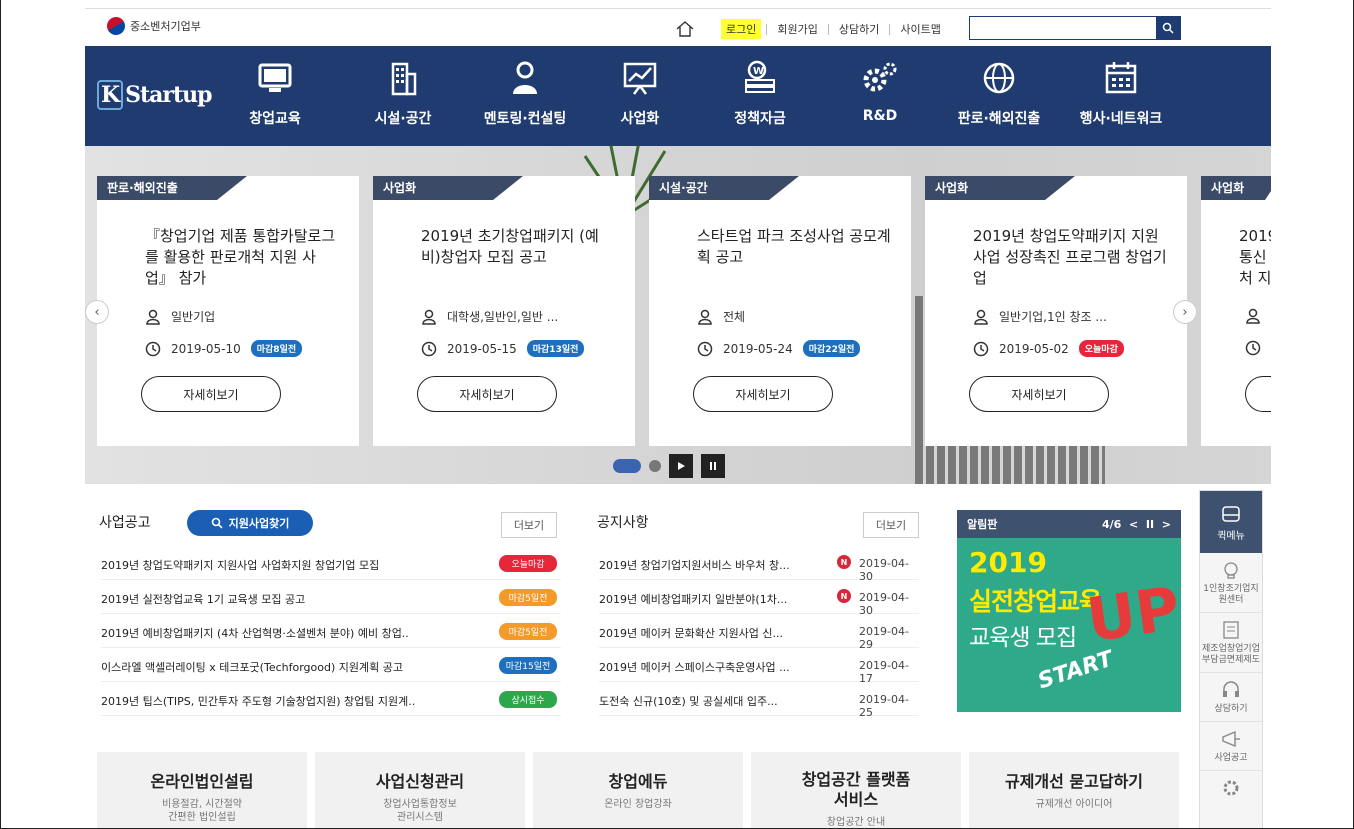 This screenshot has height=829, width=1354. I want to click on signup-link: 회원가입, so click(797, 29).